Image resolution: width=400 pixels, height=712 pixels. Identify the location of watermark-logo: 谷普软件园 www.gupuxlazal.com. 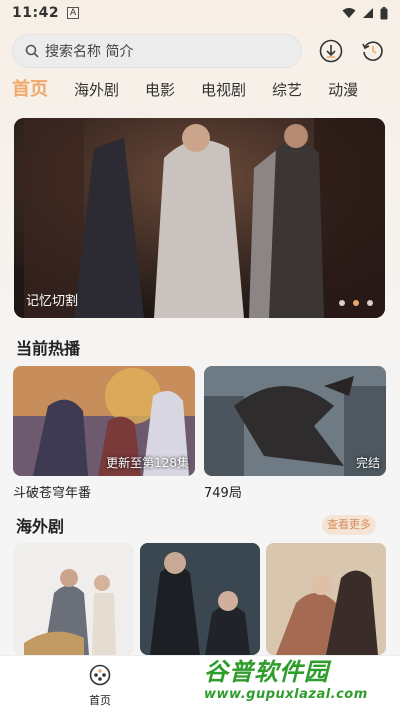
(299, 679).